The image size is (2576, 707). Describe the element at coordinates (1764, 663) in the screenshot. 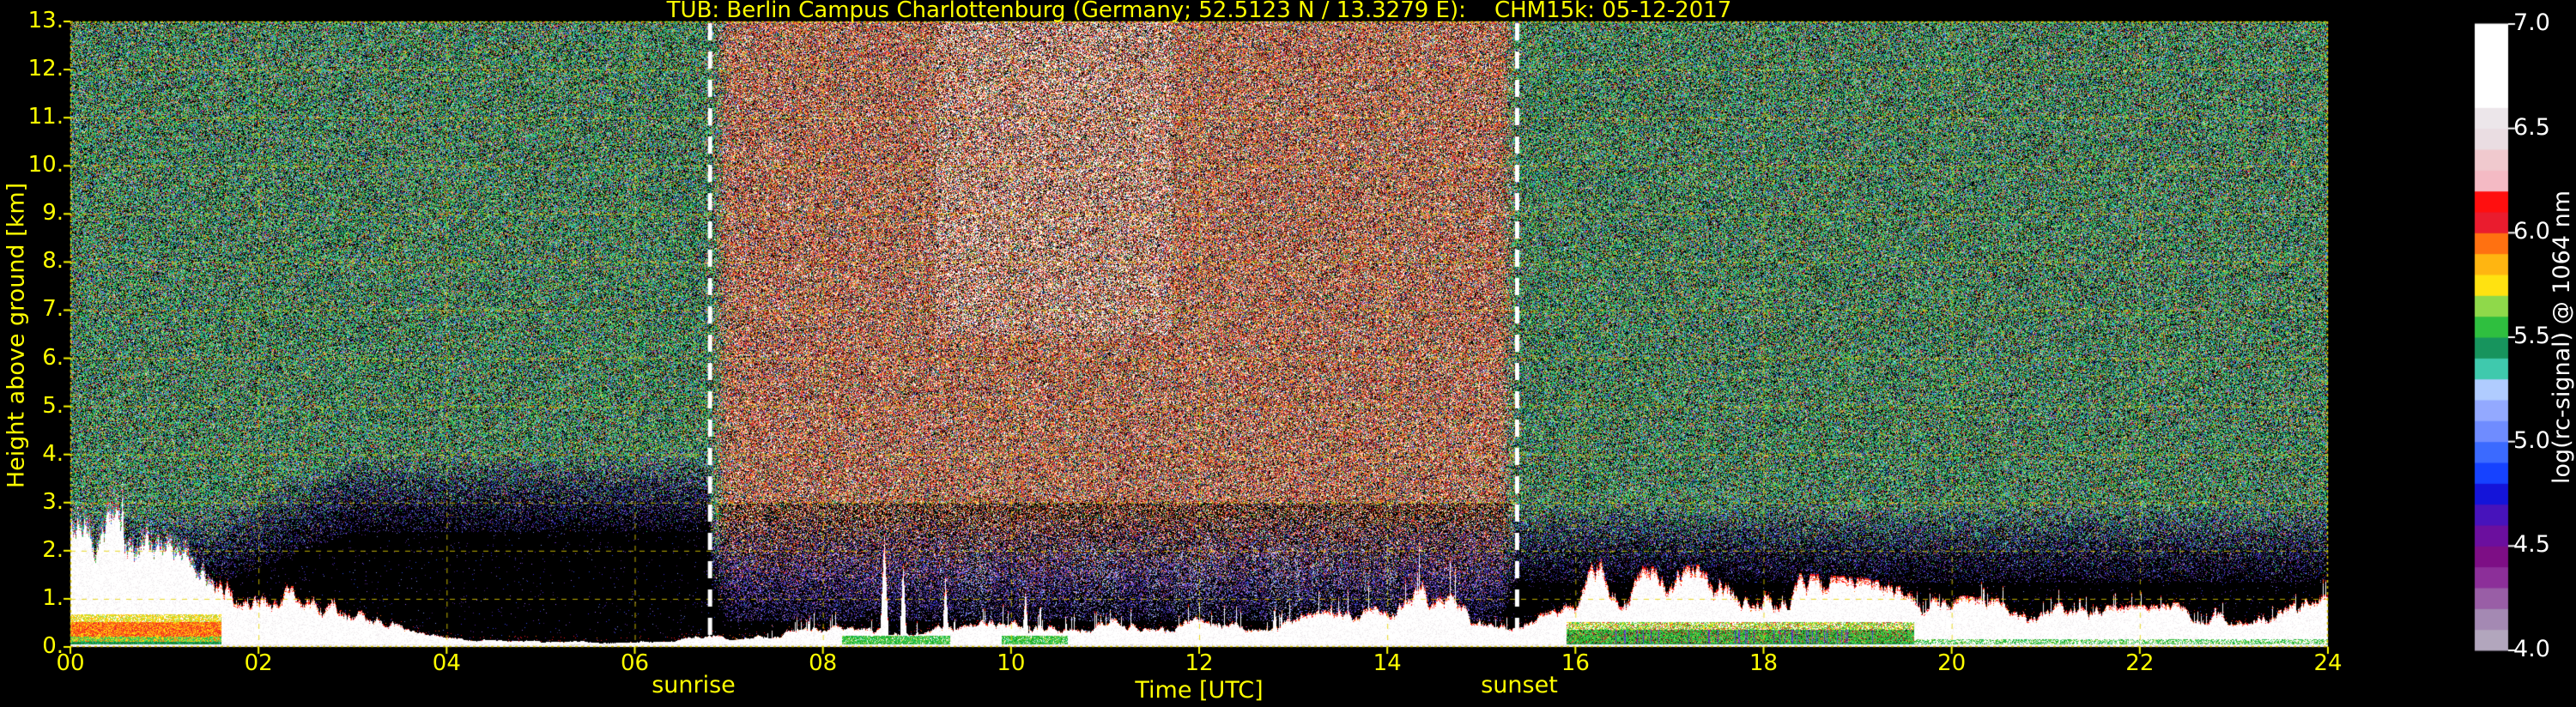

I see `x-tick-label: 18` at that location.